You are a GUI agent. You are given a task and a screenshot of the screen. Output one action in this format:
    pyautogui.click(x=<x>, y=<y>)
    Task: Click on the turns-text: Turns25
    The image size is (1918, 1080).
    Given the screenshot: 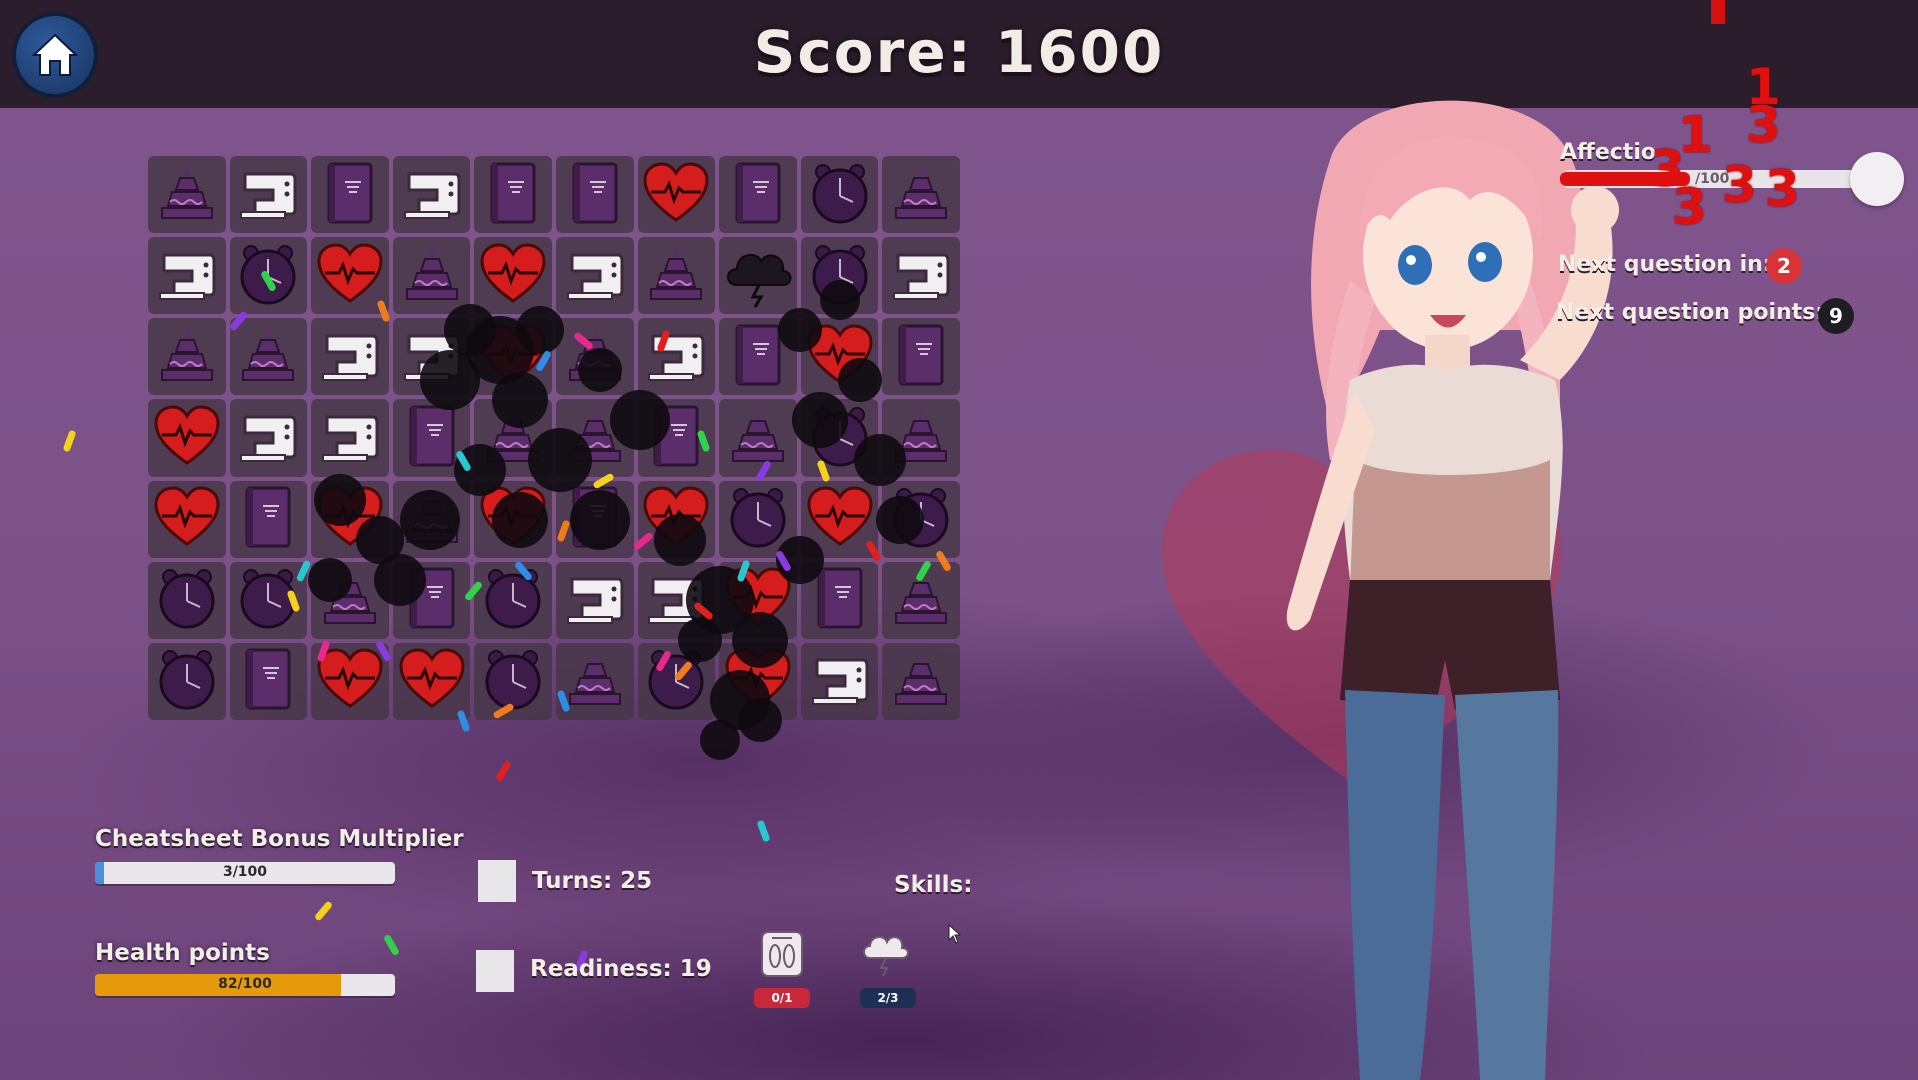 What is the action you would take?
    pyautogui.click(x=592, y=881)
    